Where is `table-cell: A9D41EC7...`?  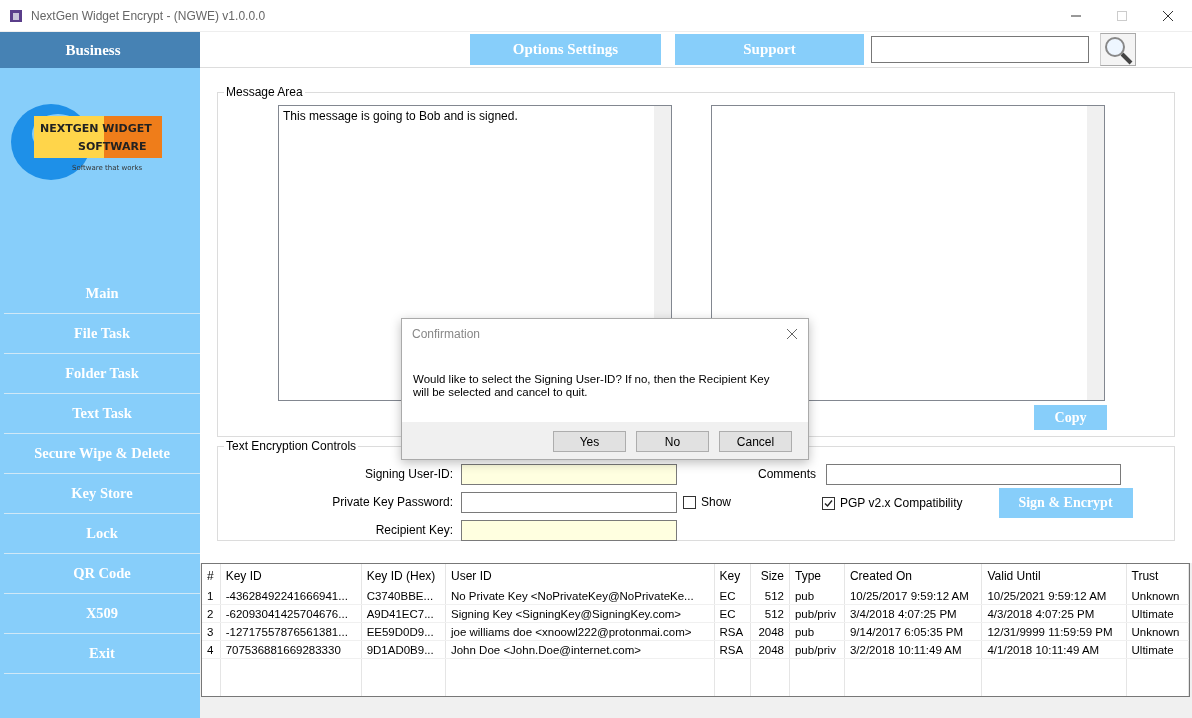
table-cell: A9D41EC7... is located at coordinates (403, 613).